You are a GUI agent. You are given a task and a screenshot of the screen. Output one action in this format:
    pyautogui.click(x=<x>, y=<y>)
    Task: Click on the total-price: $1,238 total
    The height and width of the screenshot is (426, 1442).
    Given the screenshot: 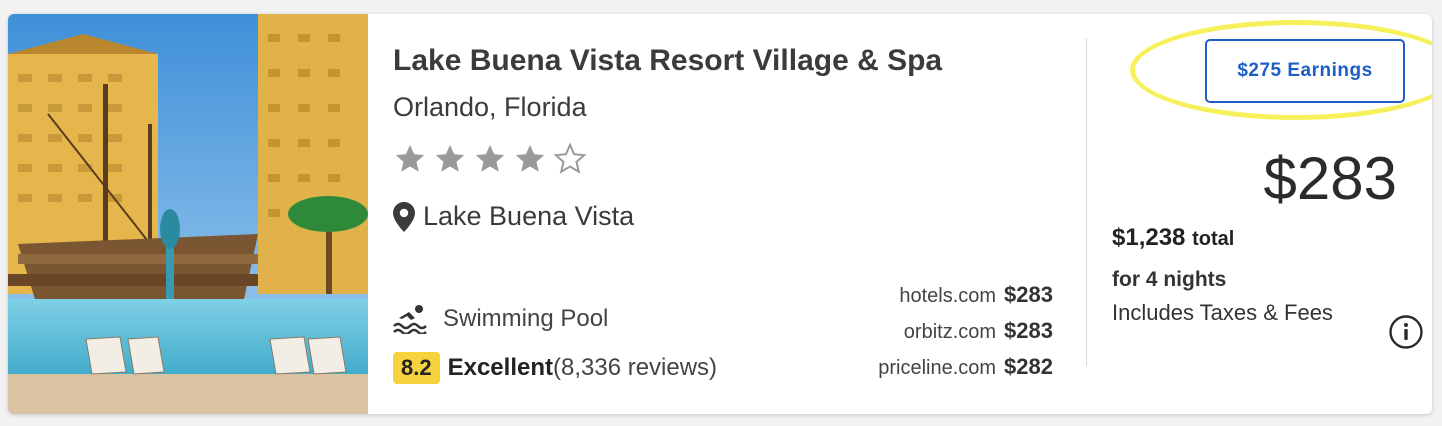 What is the action you would take?
    pyautogui.click(x=1173, y=238)
    